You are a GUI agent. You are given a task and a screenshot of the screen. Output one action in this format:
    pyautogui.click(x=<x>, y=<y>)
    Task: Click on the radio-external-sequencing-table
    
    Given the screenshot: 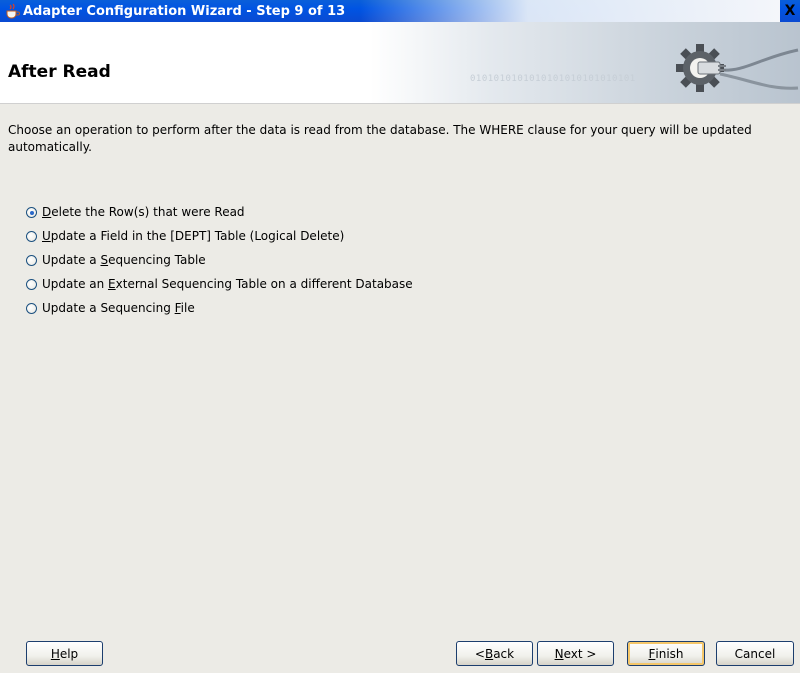 What is the action you would take?
    pyautogui.click(x=31, y=284)
    